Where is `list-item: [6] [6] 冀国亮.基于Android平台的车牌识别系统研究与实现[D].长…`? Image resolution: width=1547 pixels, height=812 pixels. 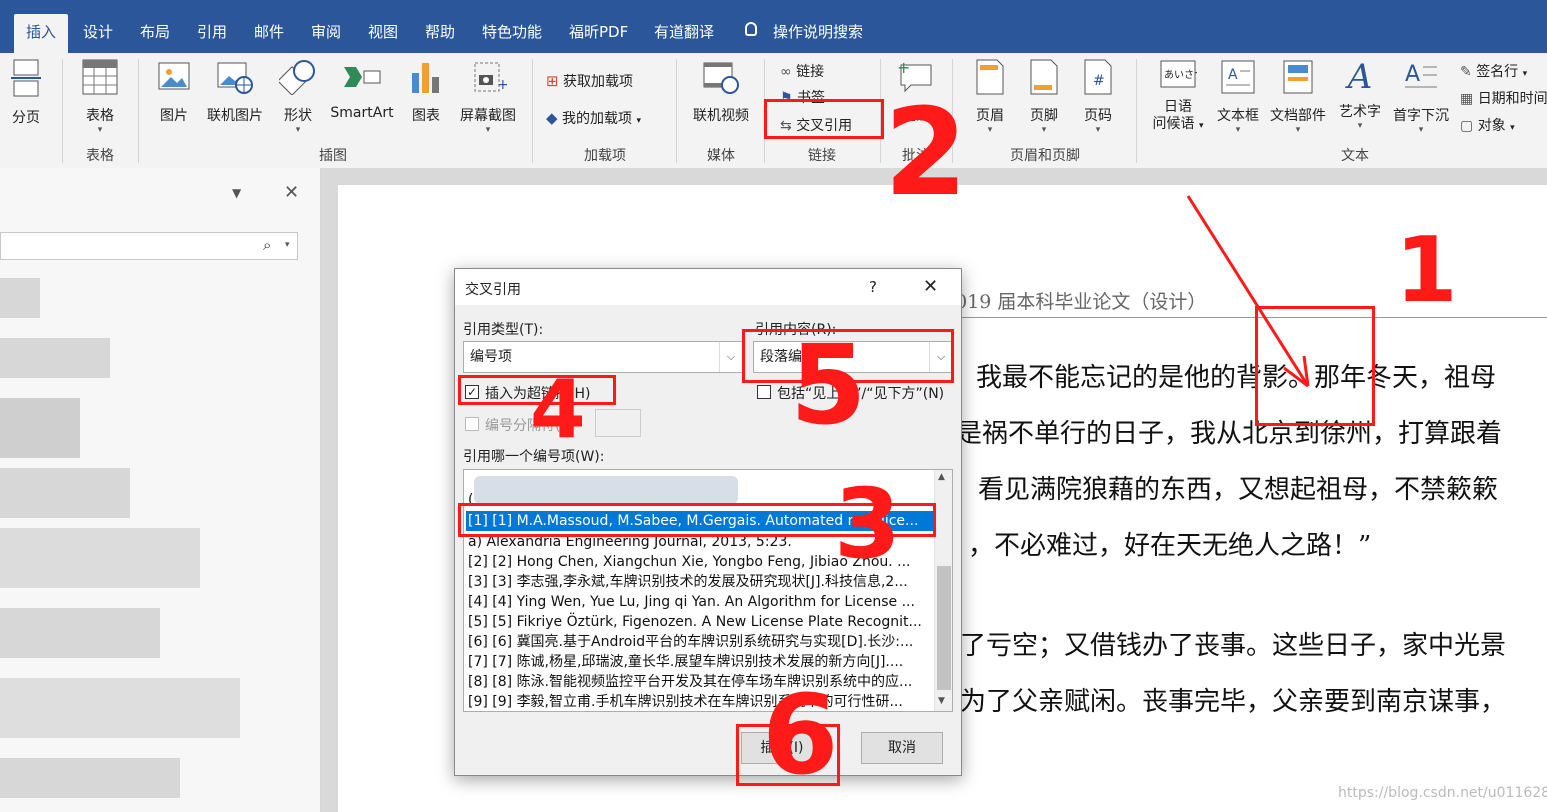 list-item: [6] [6] 冀国亮.基于Android平台的车牌识别系统研究与实现[D].长… is located at coordinates (698, 642).